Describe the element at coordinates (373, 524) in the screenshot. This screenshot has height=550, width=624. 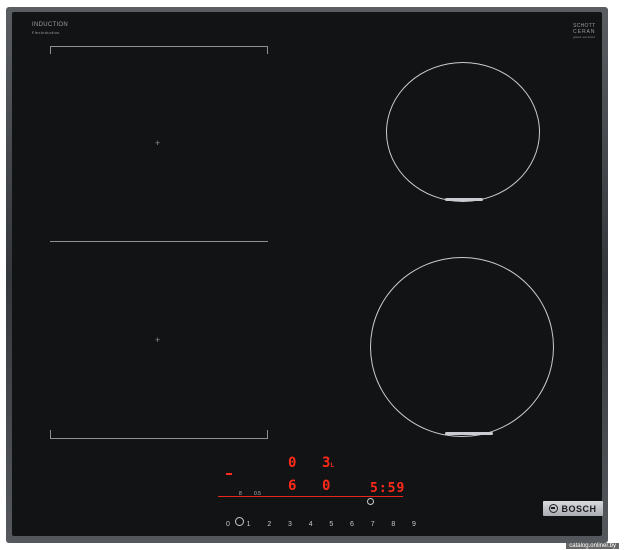
I see `power-level-7: 7` at that location.